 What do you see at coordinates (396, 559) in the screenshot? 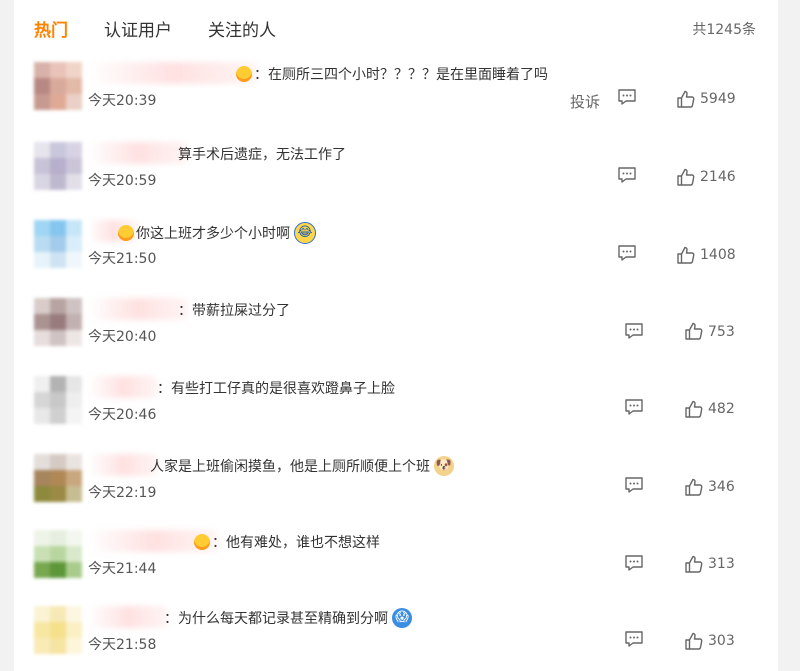
I see `comment-item: ：他有难处，谁也不想这样今天21:44 313` at bounding box center [396, 559].